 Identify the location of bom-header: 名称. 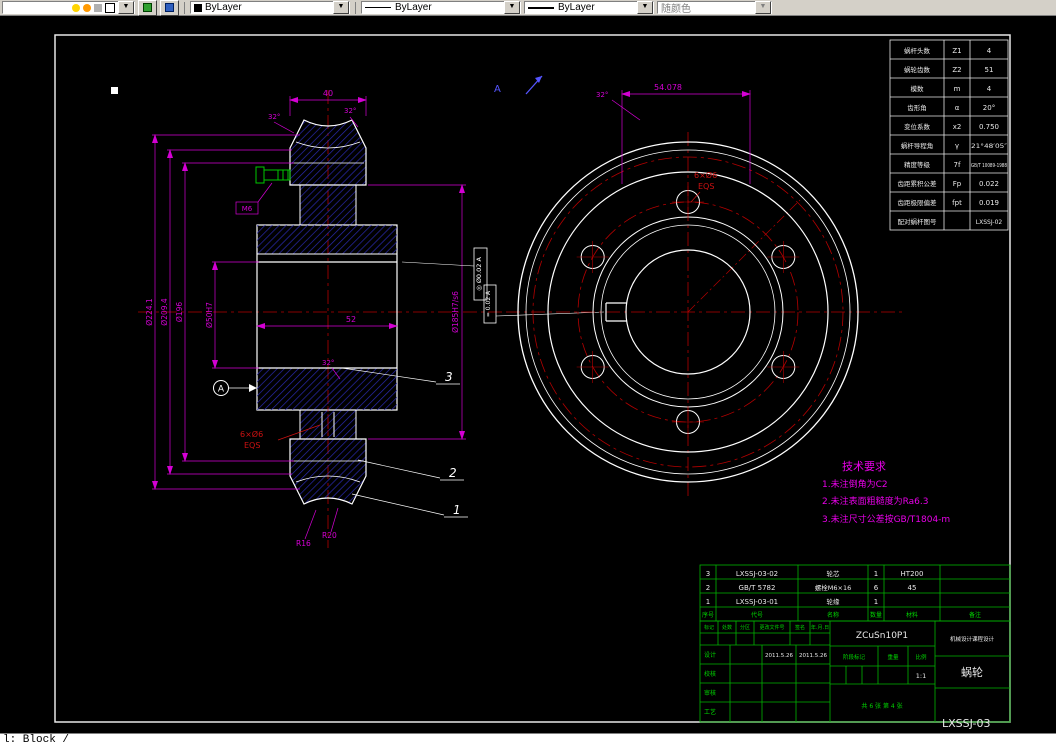
(833, 615).